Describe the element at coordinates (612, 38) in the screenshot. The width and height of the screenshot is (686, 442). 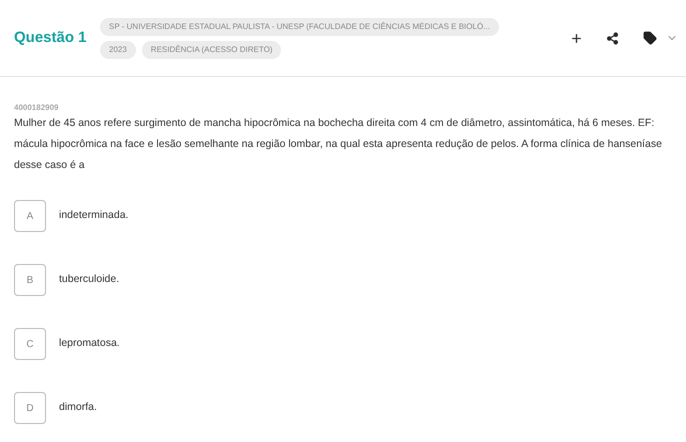
I see `share-icon` at that location.